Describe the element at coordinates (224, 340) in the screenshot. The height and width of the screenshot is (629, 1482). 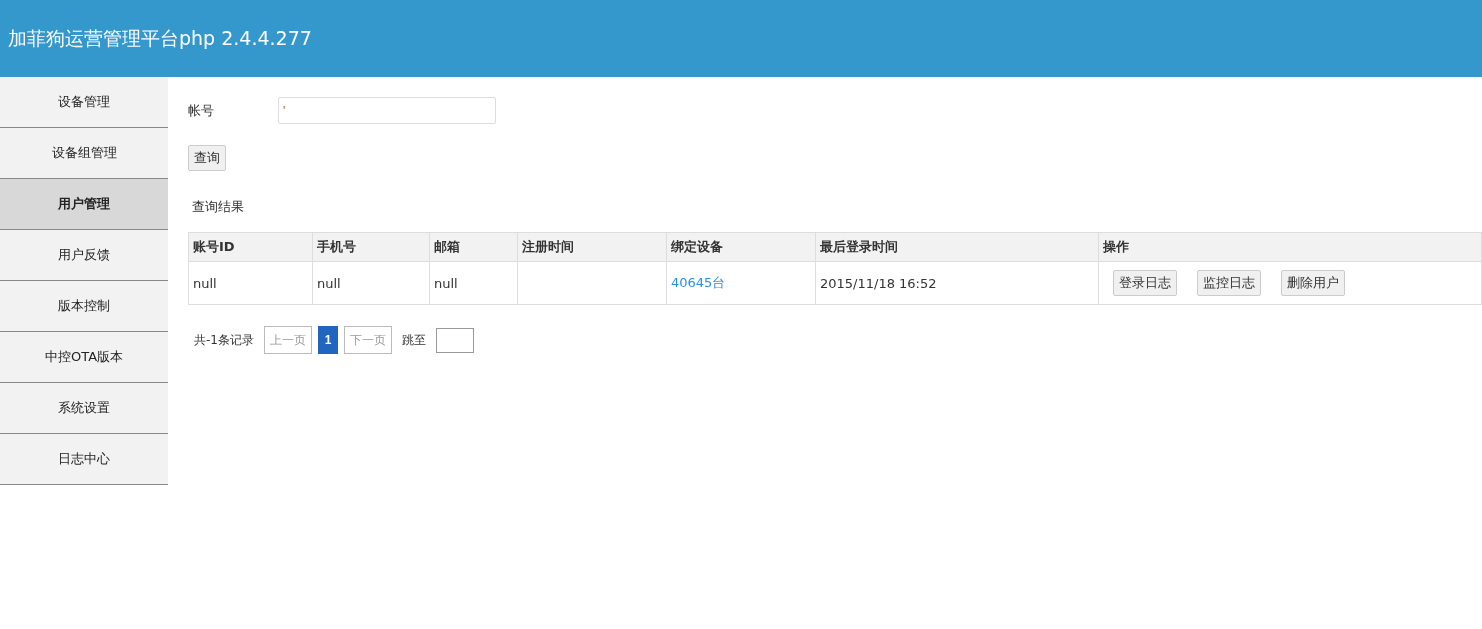
I see `record-count: 共-1条记录` at that location.